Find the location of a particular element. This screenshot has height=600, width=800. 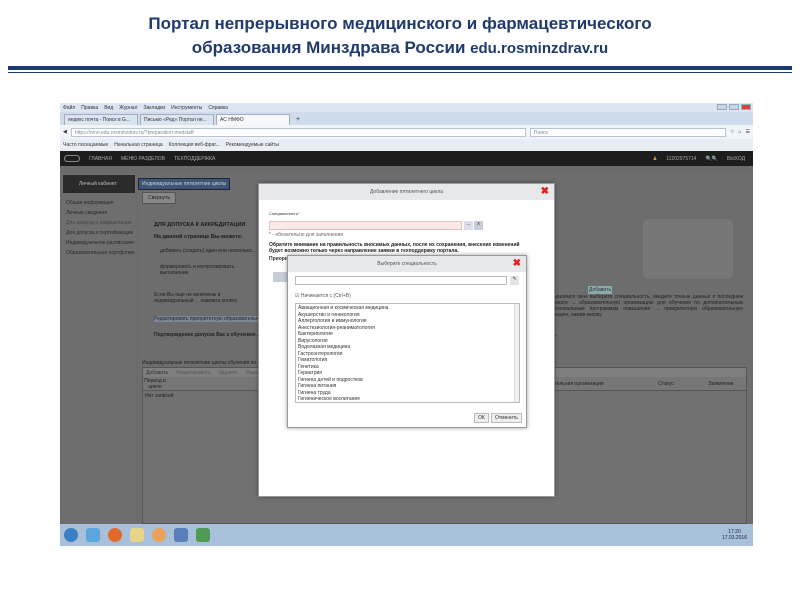

sidebar-item-general: Общая информация is located at coordinates (100, 203).